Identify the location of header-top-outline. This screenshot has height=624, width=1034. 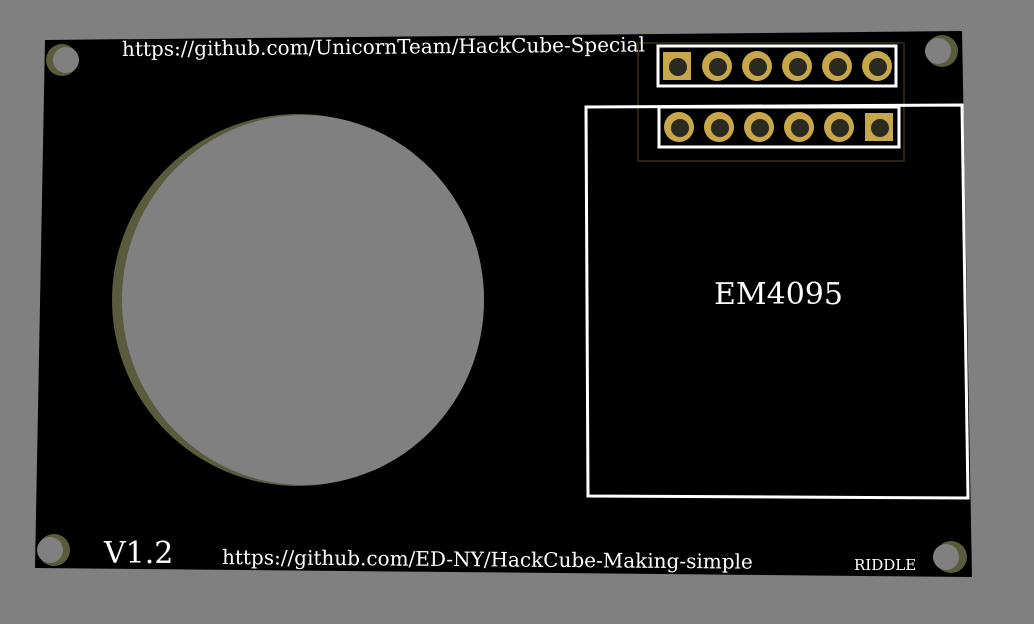
(777, 66).